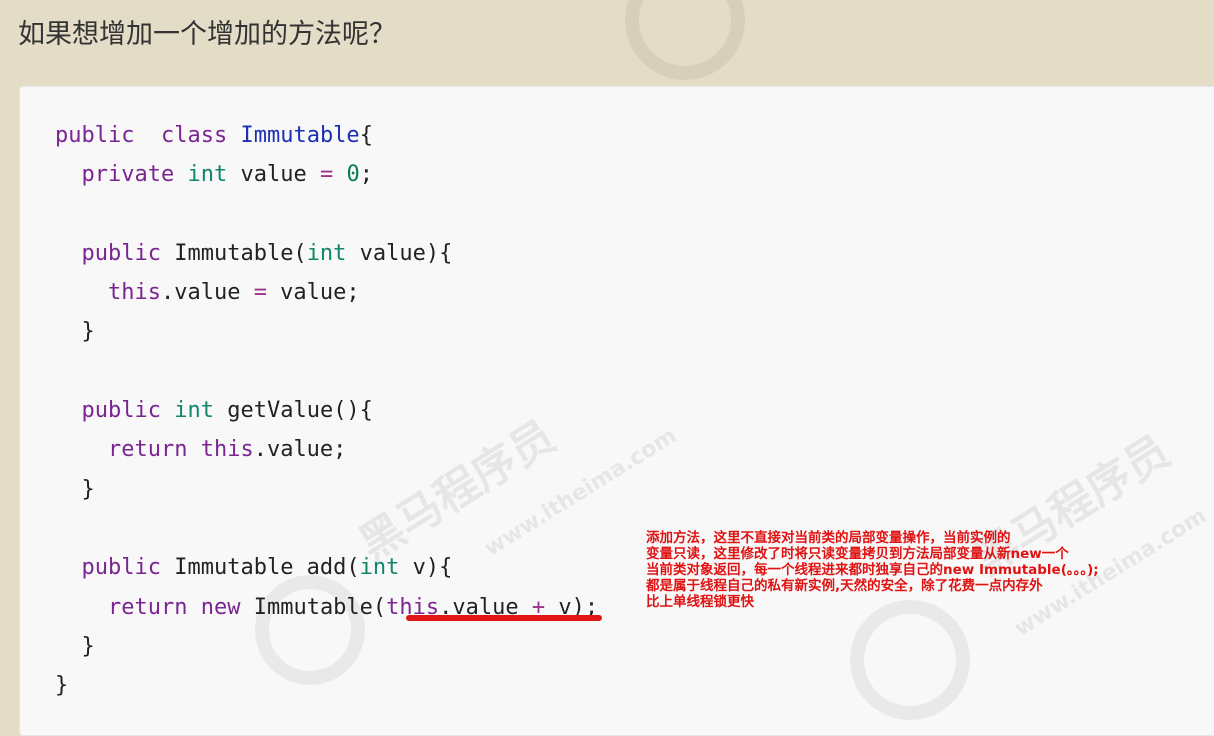 Image resolution: width=1214 pixels, height=736 pixels. Describe the element at coordinates (828, 538) in the screenshot. I see `annotation-line: 添加方法，这里不直接对当前类的局部变量操作，当前实例的` at that location.